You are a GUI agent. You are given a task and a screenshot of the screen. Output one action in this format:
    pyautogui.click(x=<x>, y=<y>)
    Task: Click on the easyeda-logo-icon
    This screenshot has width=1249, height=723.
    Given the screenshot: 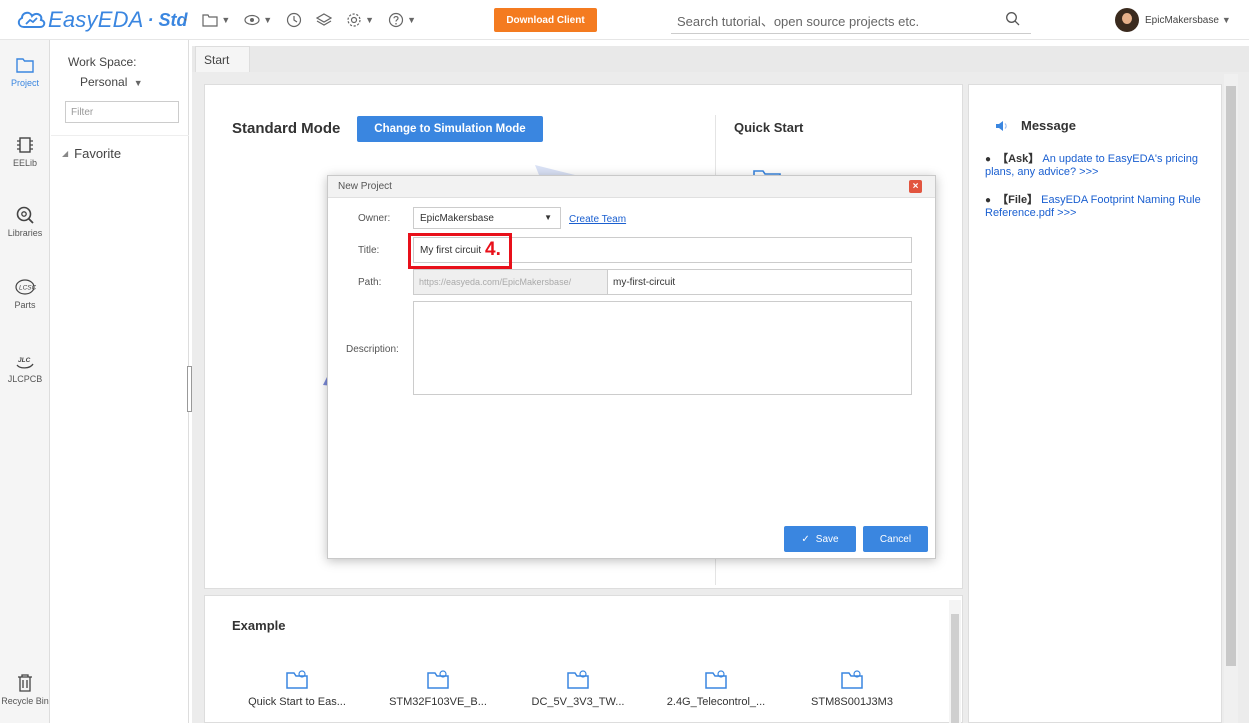 What is the action you would take?
    pyautogui.click(x=31, y=19)
    